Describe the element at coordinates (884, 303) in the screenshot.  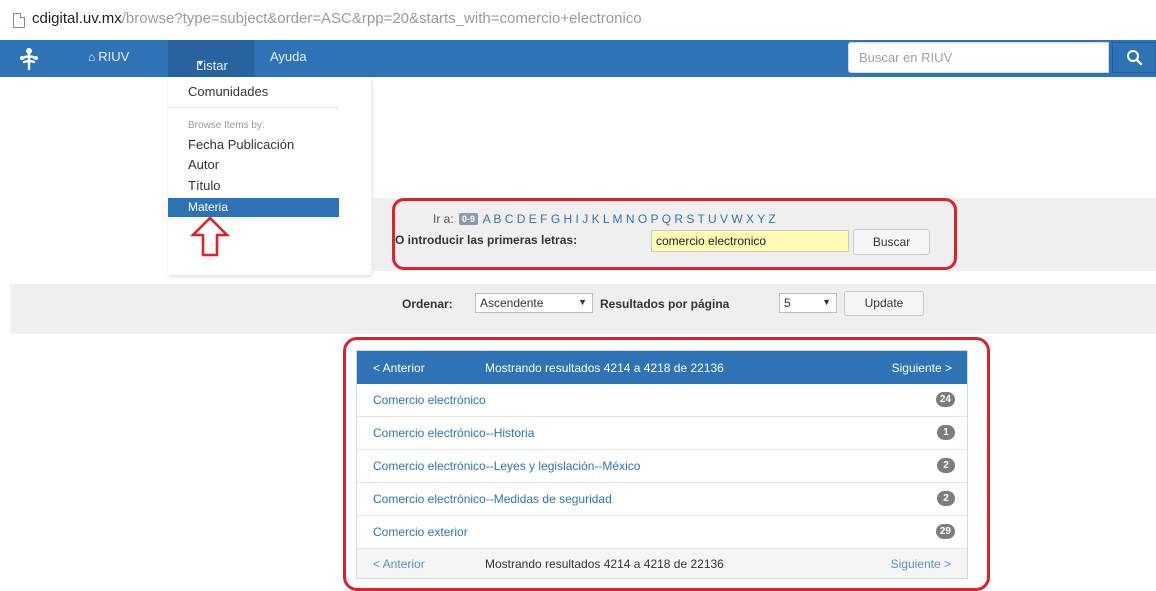
I see `update-button: Update` at that location.